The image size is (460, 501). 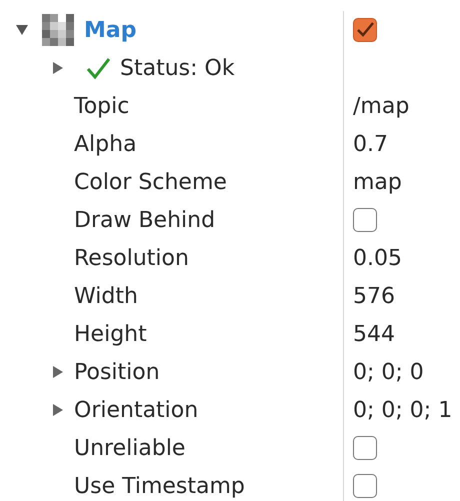 I want to click on enabled-checkbox, so click(x=365, y=30).